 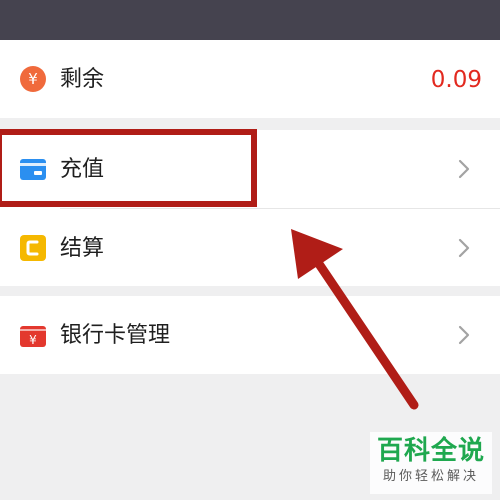 I want to click on balance-value: 0.09, so click(x=456, y=80).